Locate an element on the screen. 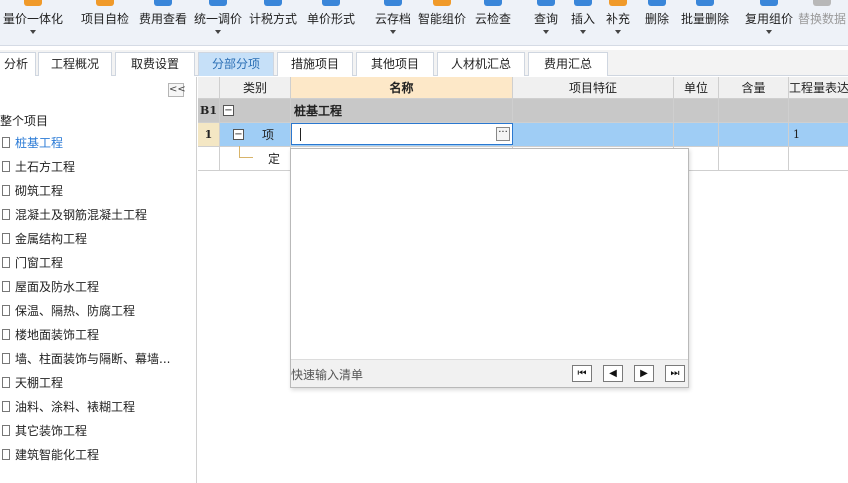 The height and width of the screenshot is (483, 848). tab-labor-material-summary: 人材机汇总 is located at coordinates (481, 64).